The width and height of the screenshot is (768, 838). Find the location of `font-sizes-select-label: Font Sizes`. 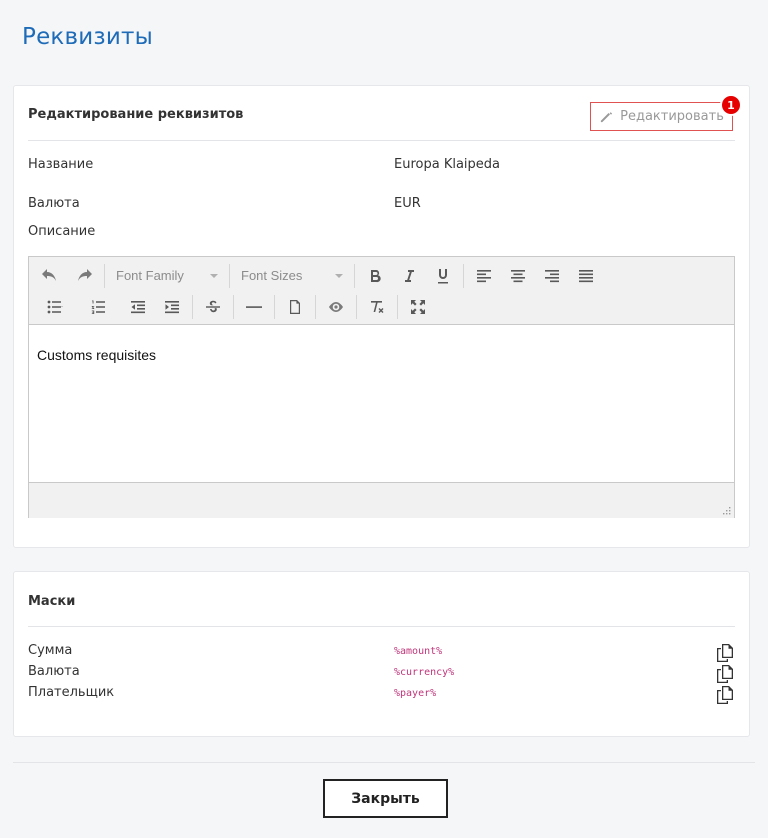

font-sizes-select-label: Font Sizes is located at coordinates (272, 275).